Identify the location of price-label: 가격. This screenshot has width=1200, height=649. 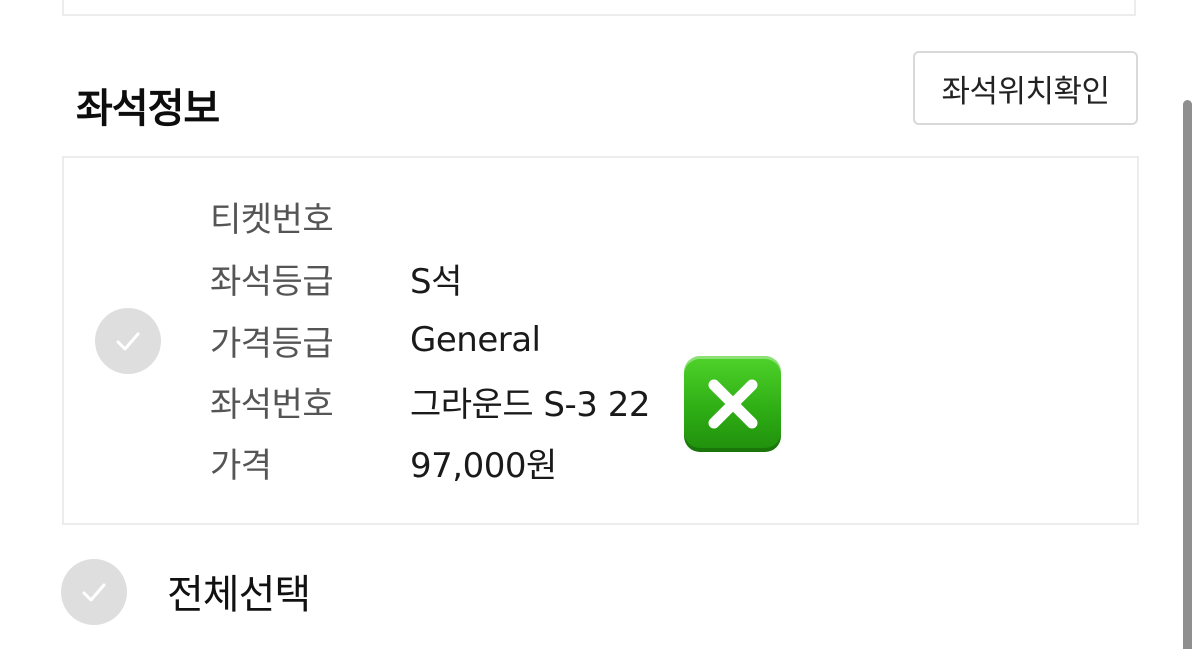
(241, 465).